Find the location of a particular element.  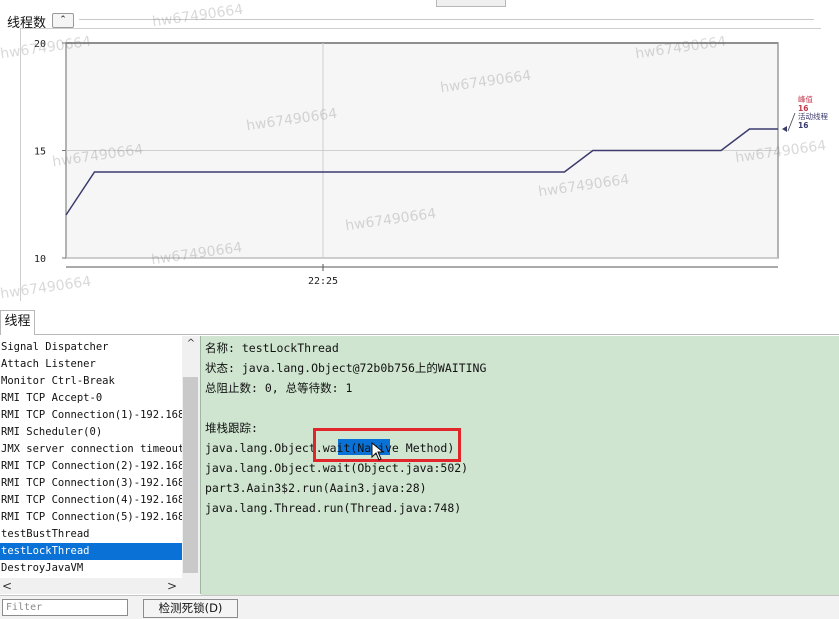

top-strip is located at coordinates (419, 4).